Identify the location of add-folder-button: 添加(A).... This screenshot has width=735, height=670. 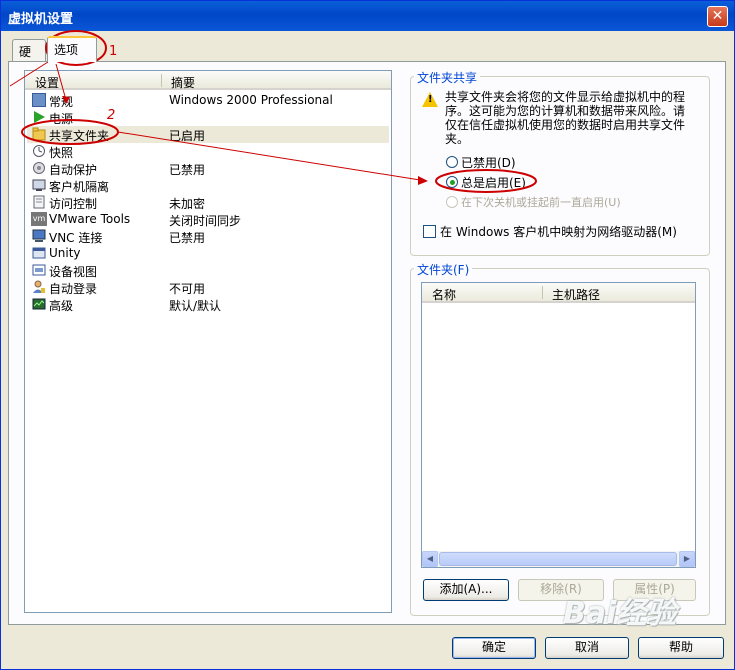
(466, 590).